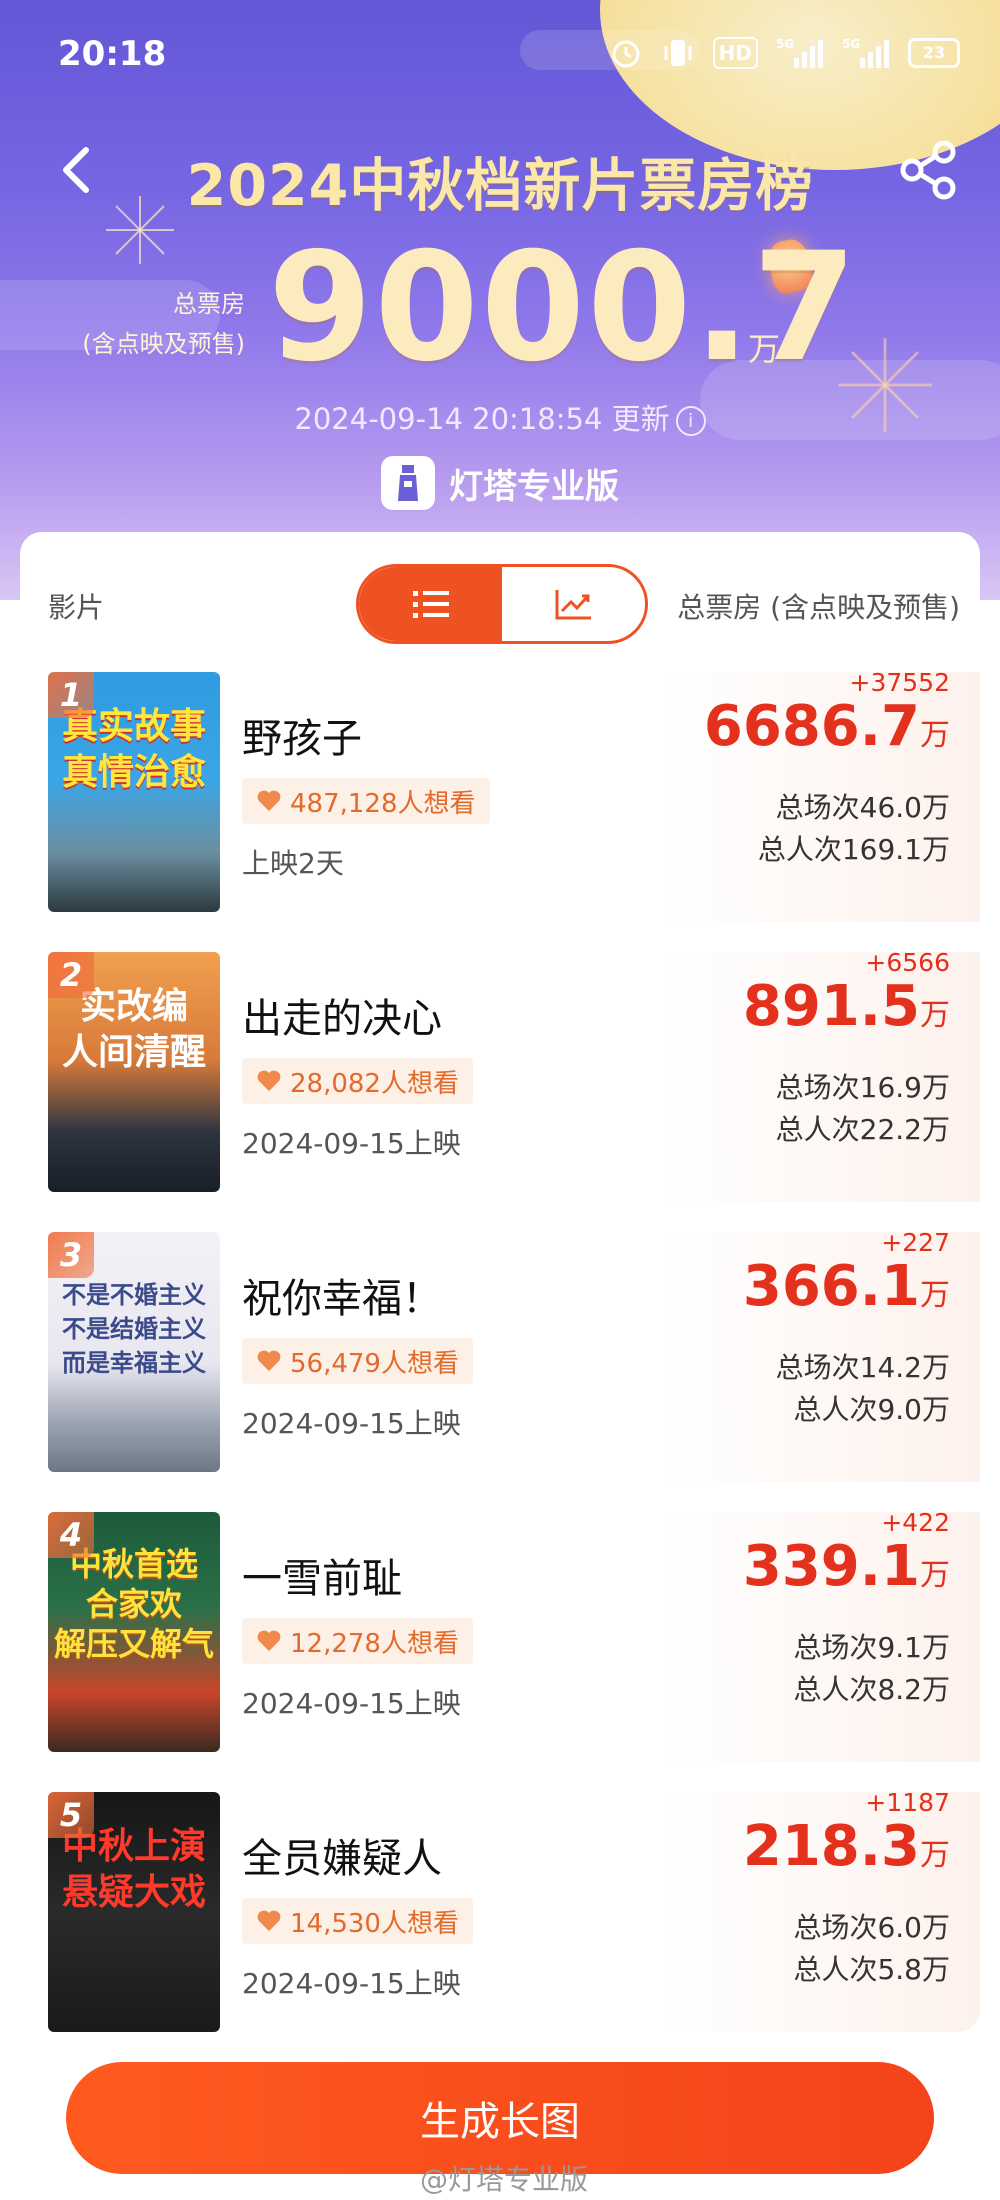  What do you see at coordinates (818, 607) in the screenshot?
I see `column-header-total: 总票房 (含点映及预售)` at bounding box center [818, 607].